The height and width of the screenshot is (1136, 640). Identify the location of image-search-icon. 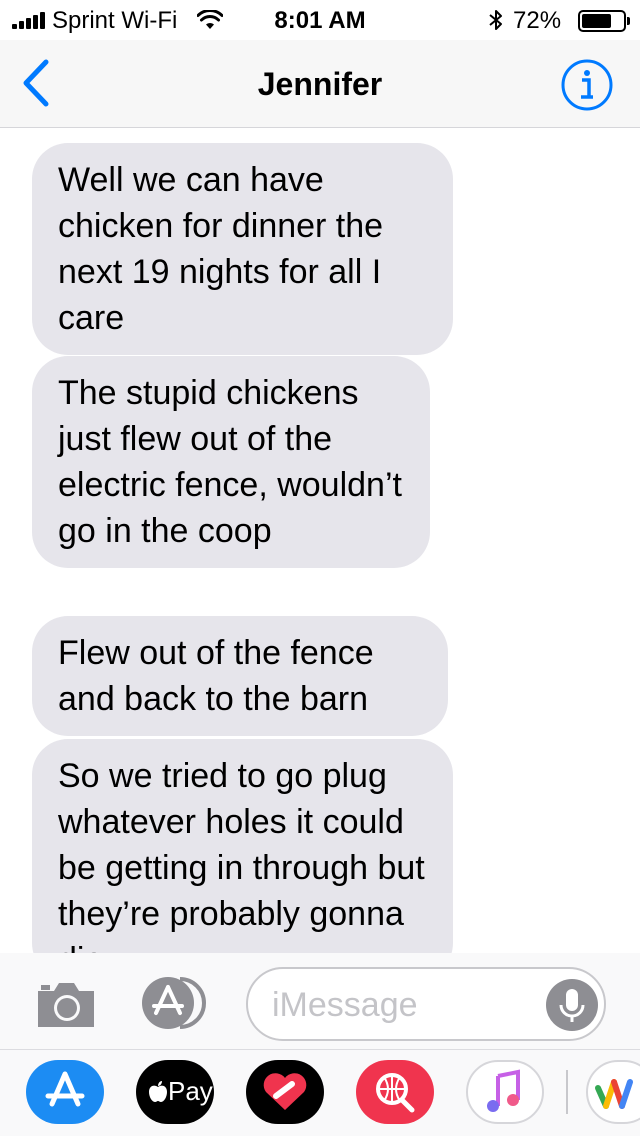
(395, 1093).